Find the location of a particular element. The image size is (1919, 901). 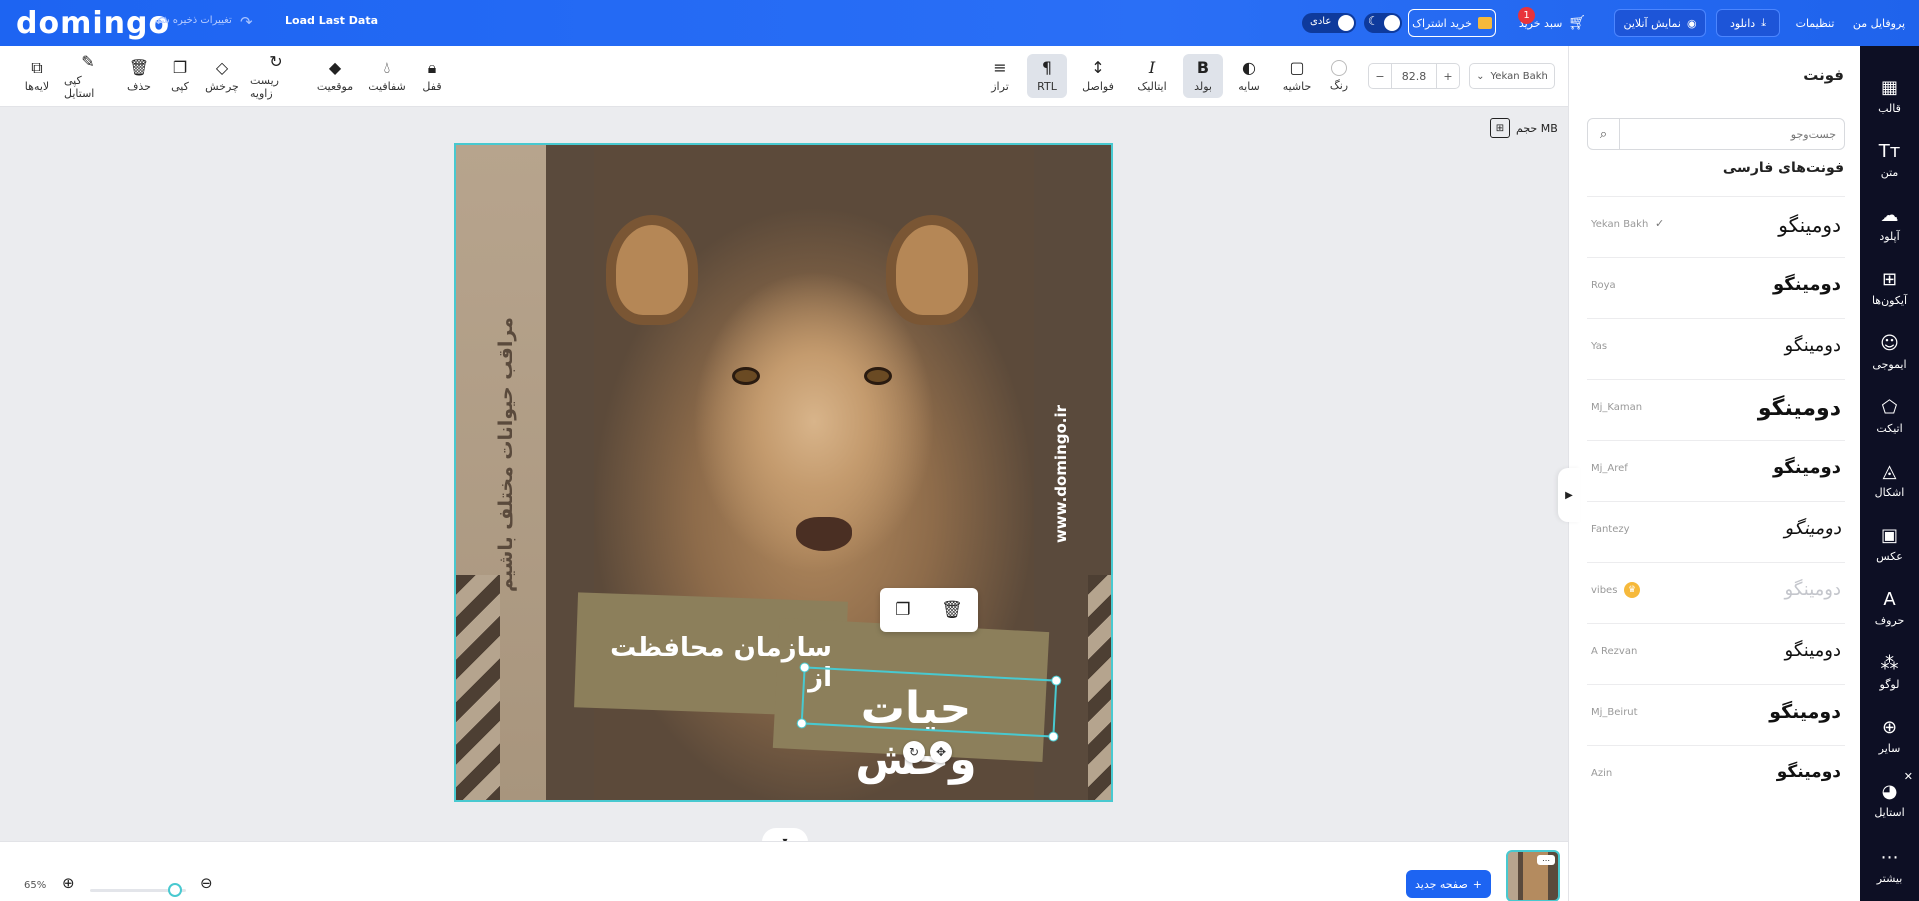

letters-icon: A is located at coordinates (1889, 599).